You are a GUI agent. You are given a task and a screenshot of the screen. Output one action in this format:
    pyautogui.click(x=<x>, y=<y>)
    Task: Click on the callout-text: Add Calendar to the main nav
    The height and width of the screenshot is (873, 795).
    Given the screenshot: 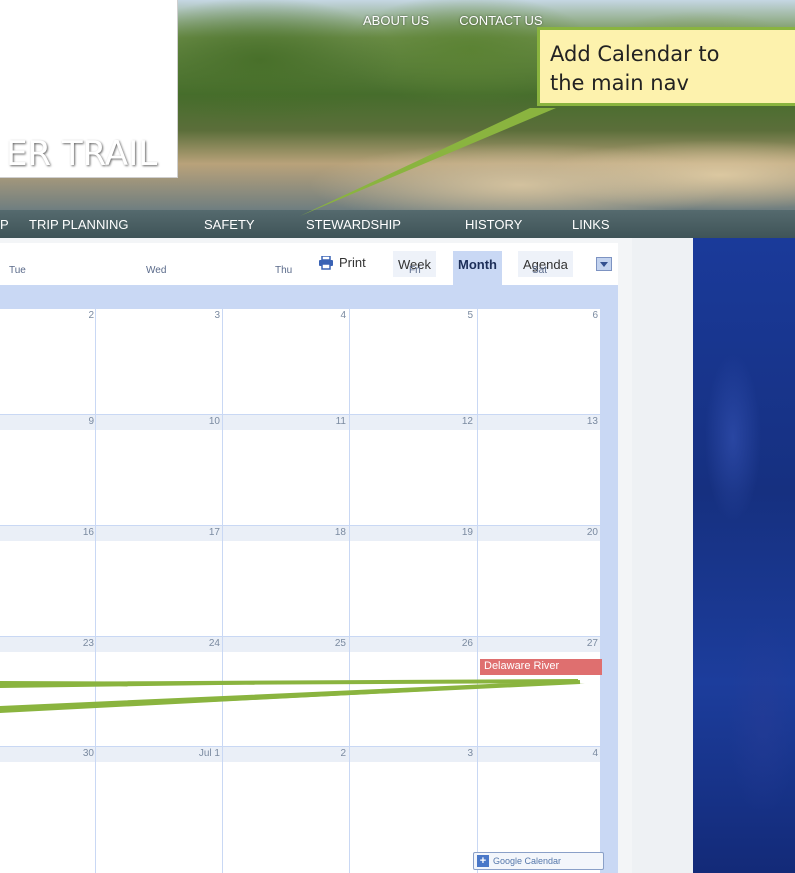 What is the action you would take?
    pyautogui.click(x=635, y=68)
    